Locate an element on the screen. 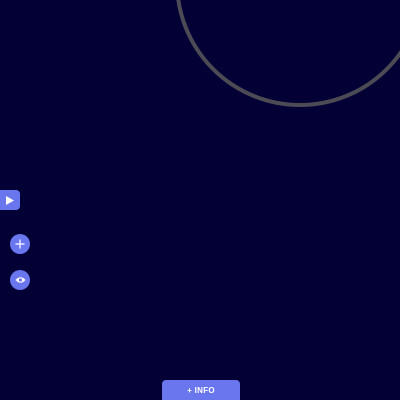  play-icon is located at coordinates (10, 200).